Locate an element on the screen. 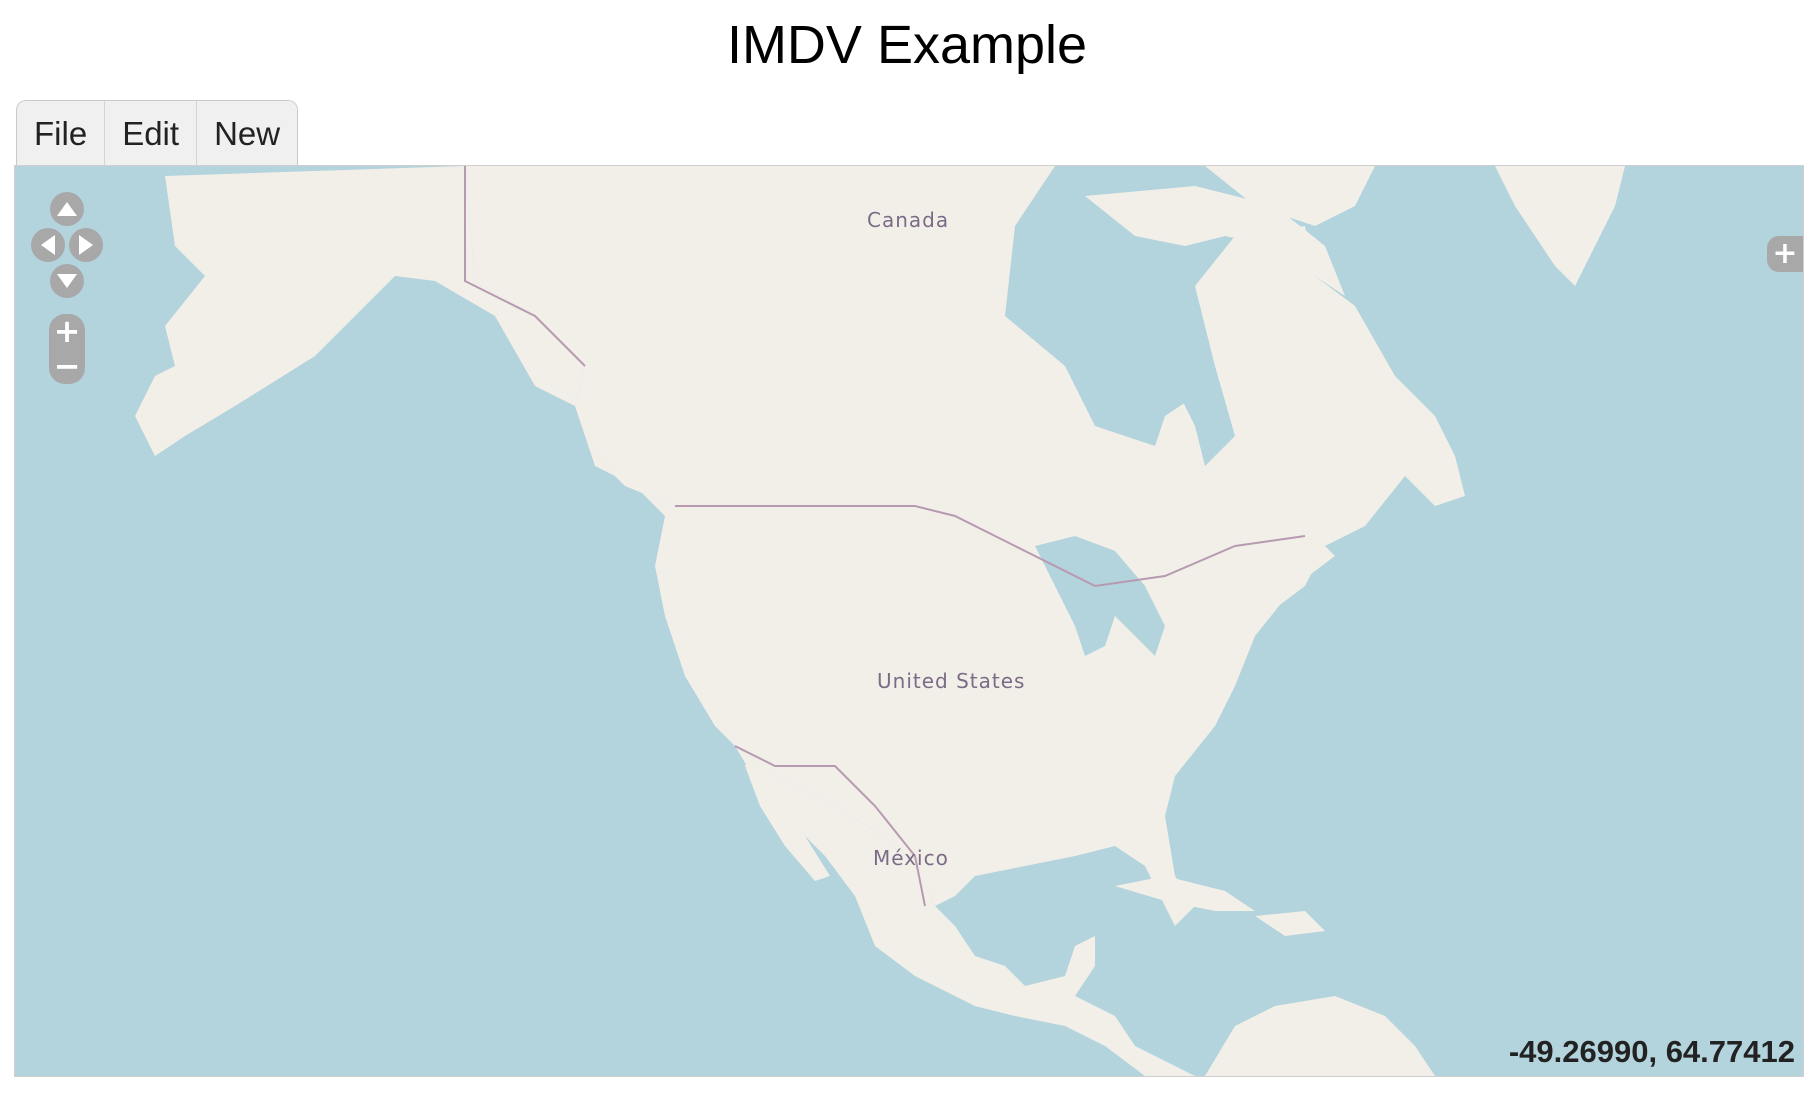 This screenshot has width=1814, height=1102. menu-bar: File Edit New is located at coordinates (157, 132).